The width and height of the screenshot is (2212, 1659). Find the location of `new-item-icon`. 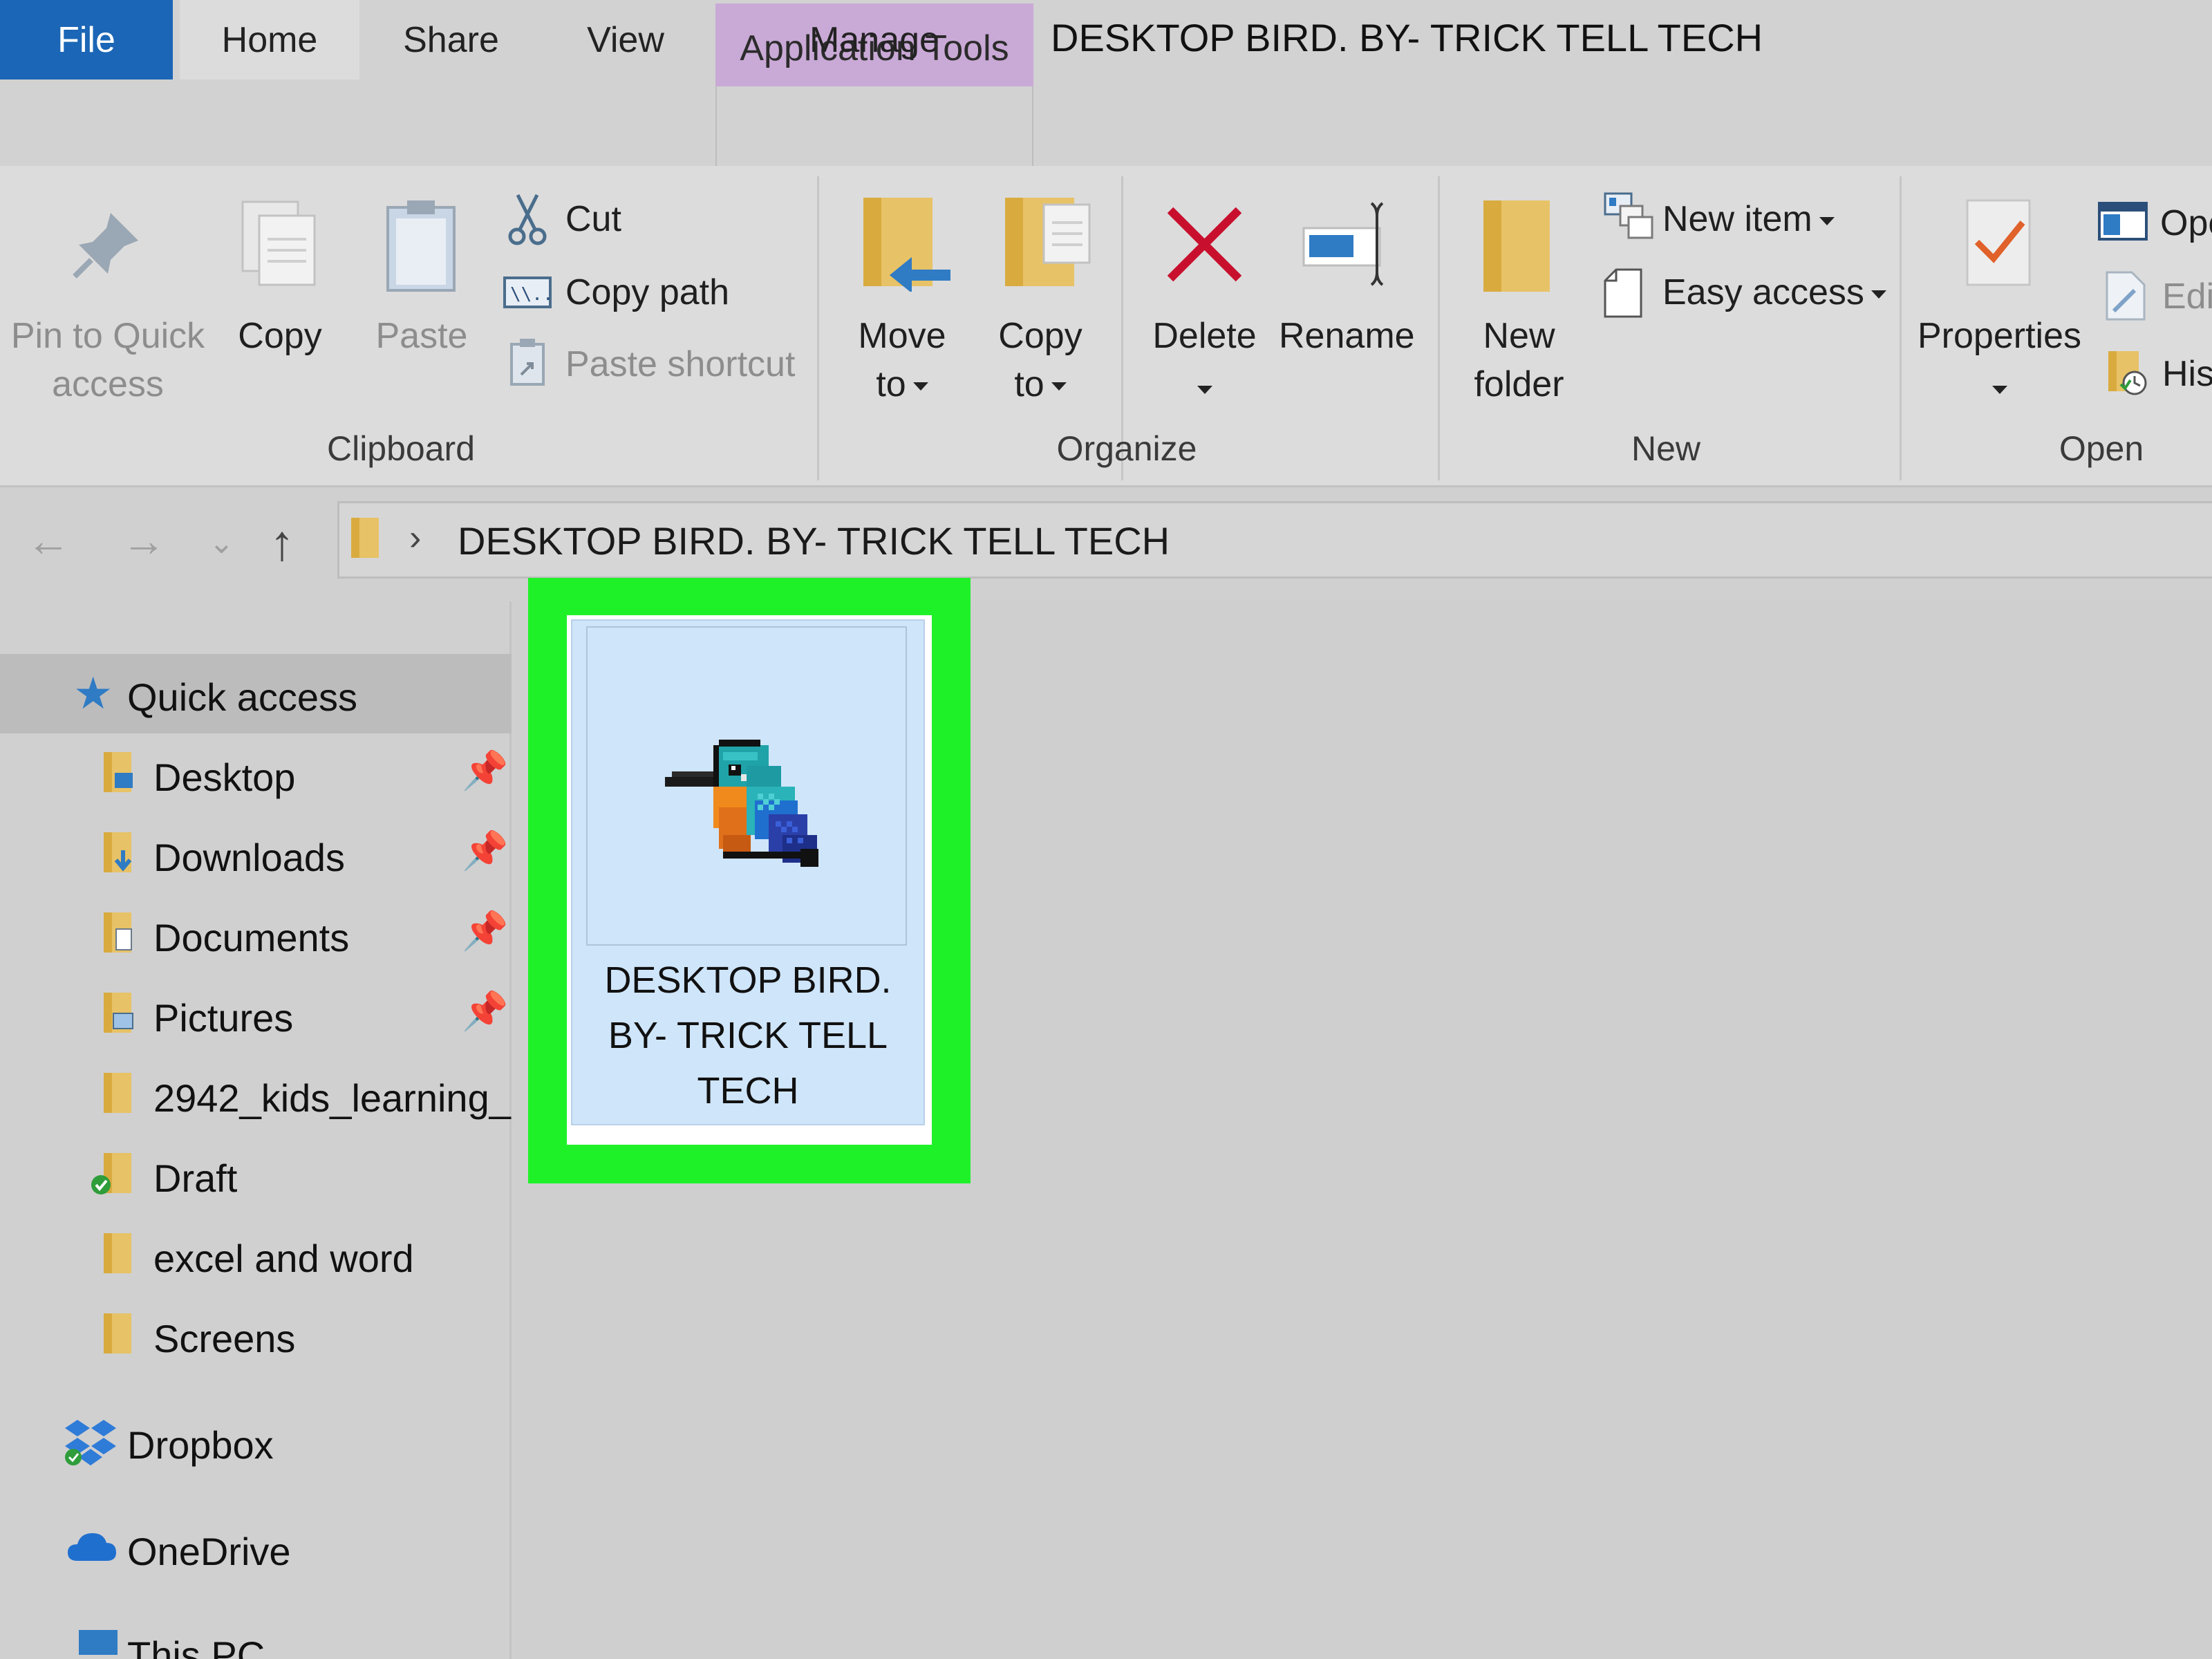

new-item-icon is located at coordinates (1629, 215).